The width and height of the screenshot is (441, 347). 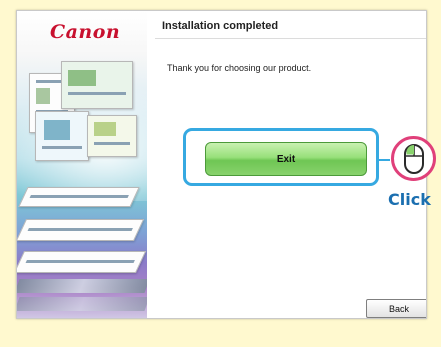 I want to click on mouse-callout, so click(x=413, y=158).